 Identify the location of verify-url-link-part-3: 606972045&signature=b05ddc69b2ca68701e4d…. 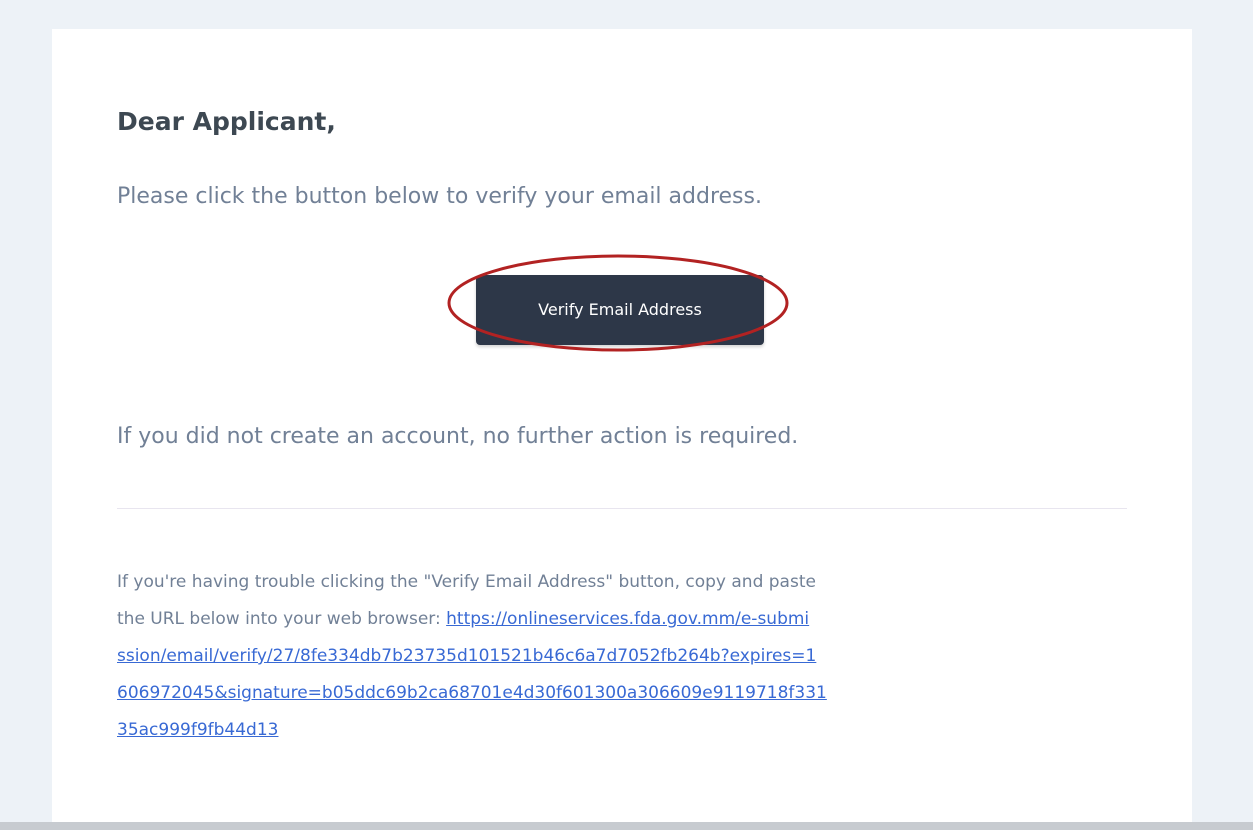
(472, 693).